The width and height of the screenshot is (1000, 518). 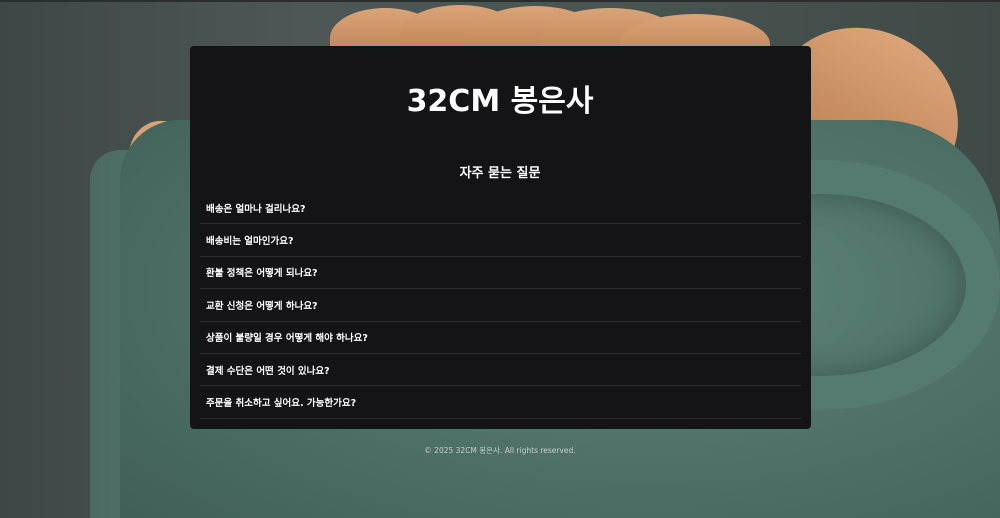 I want to click on faq-item-refund-policy: 환불 정책은 어떻게 되나요?, so click(x=500, y=273).